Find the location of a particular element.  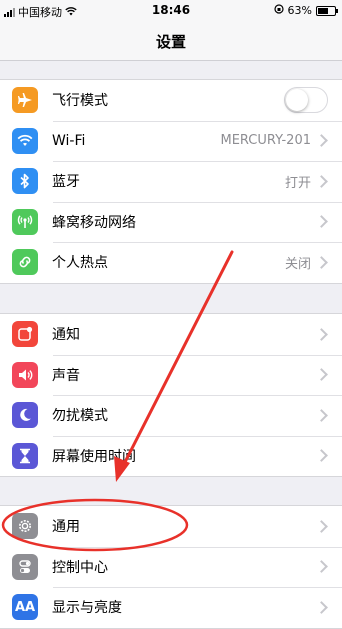

settings-row-display: AA 显示与亮度 is located at coordinates (171, 607).